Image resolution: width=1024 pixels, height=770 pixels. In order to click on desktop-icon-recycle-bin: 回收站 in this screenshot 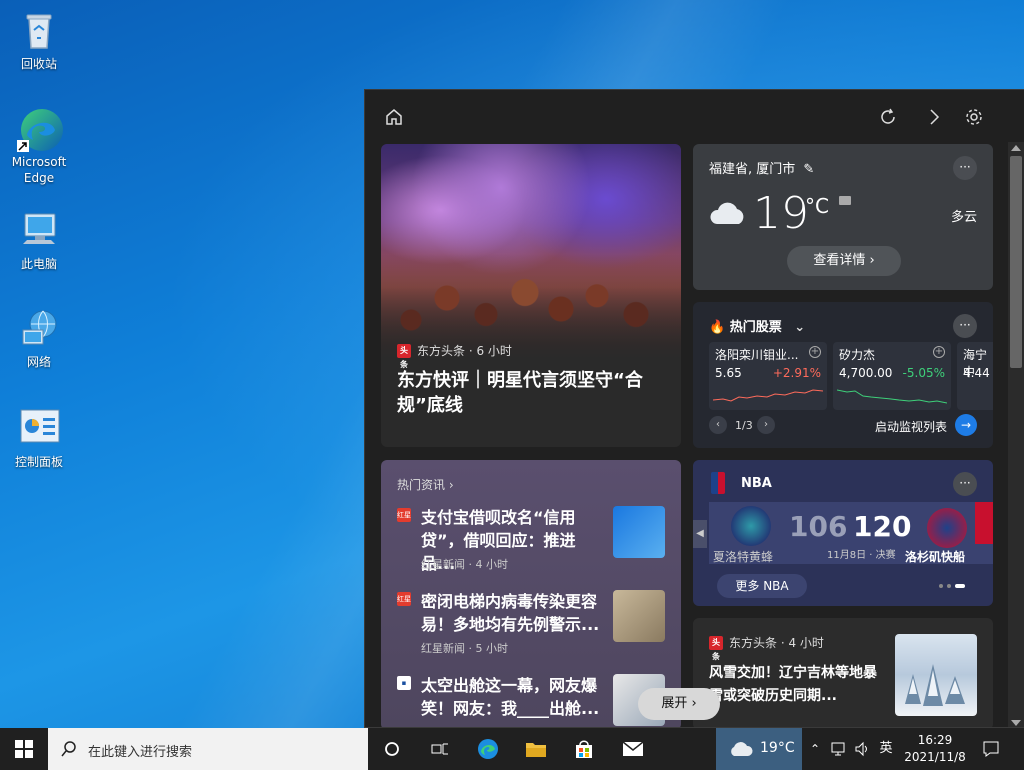, I will do `click(39, 40)`.